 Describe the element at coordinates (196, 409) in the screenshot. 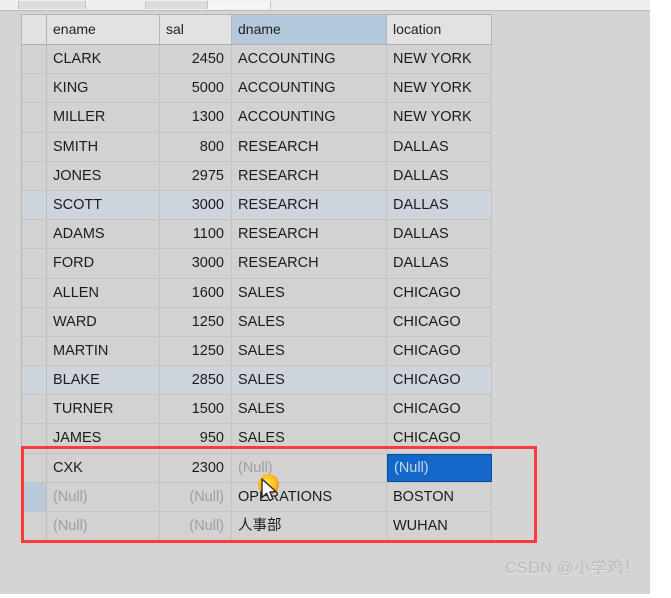

I see `cell-sal: 1500` at that location.